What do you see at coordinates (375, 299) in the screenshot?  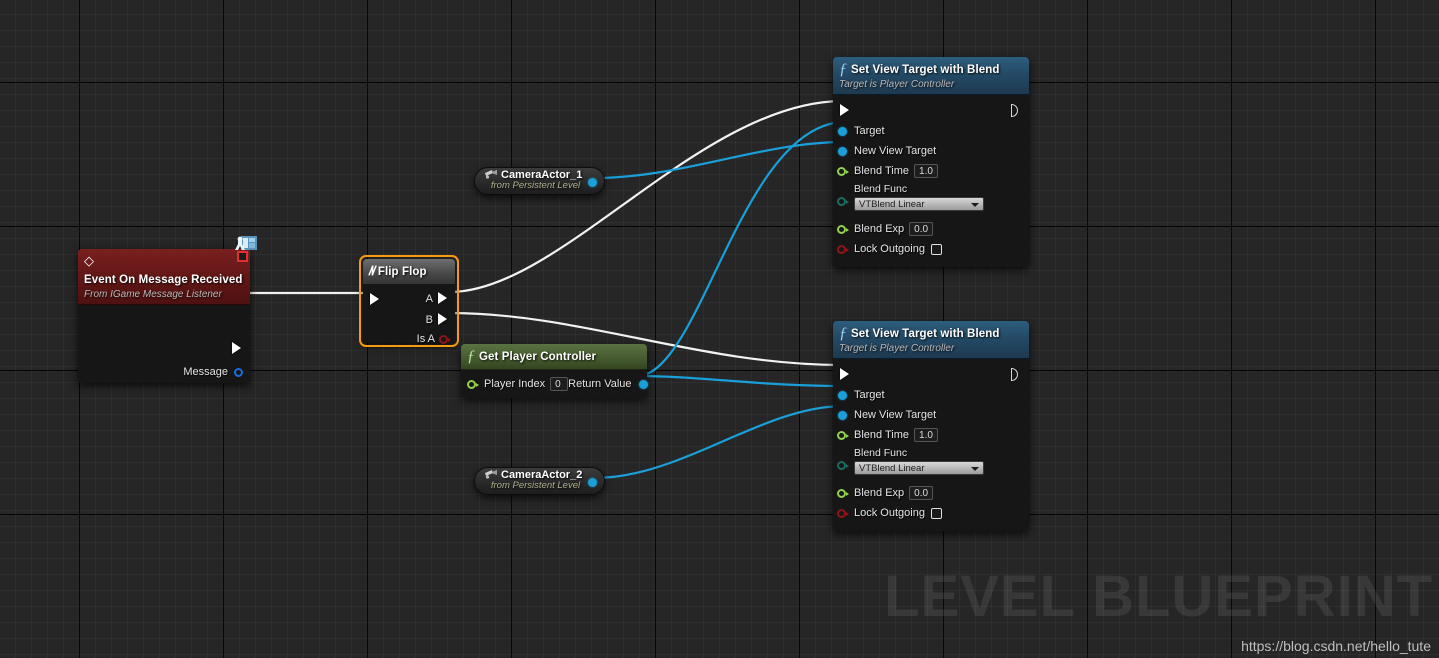 I see `flipflop-exec-in-pin` at bounding box center [375, 299].